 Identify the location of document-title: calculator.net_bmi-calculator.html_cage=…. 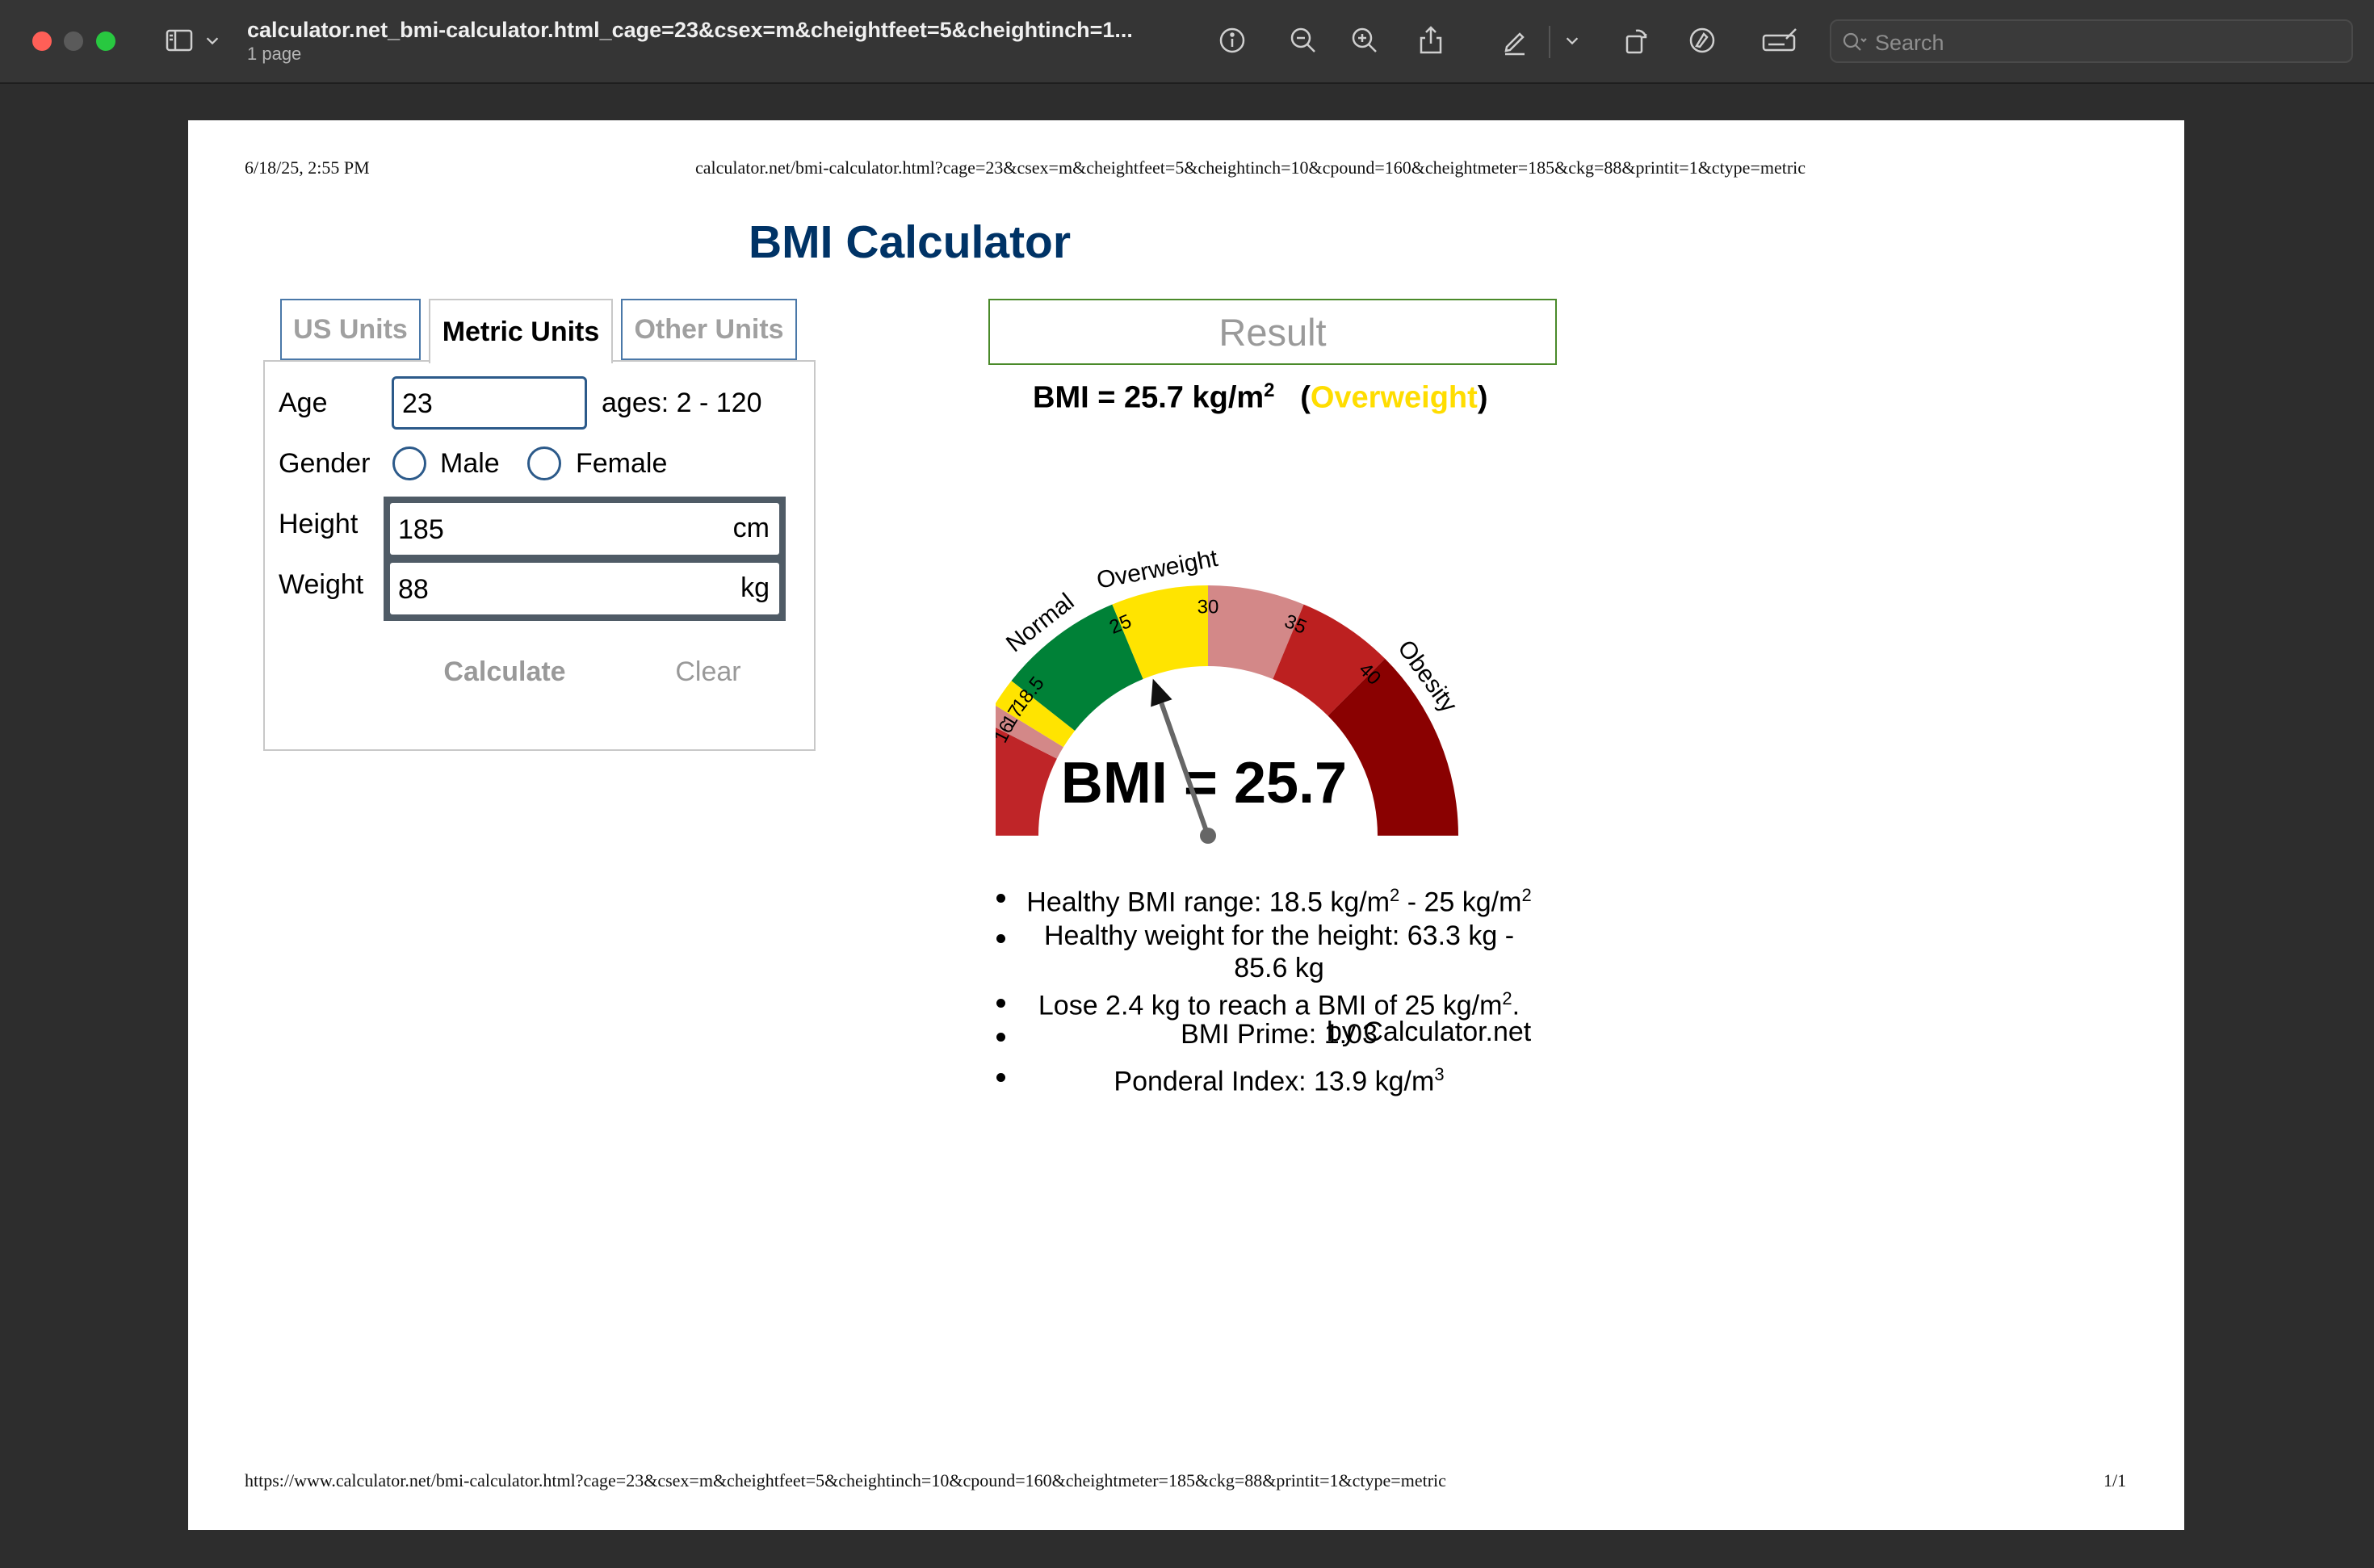
(690, 30).